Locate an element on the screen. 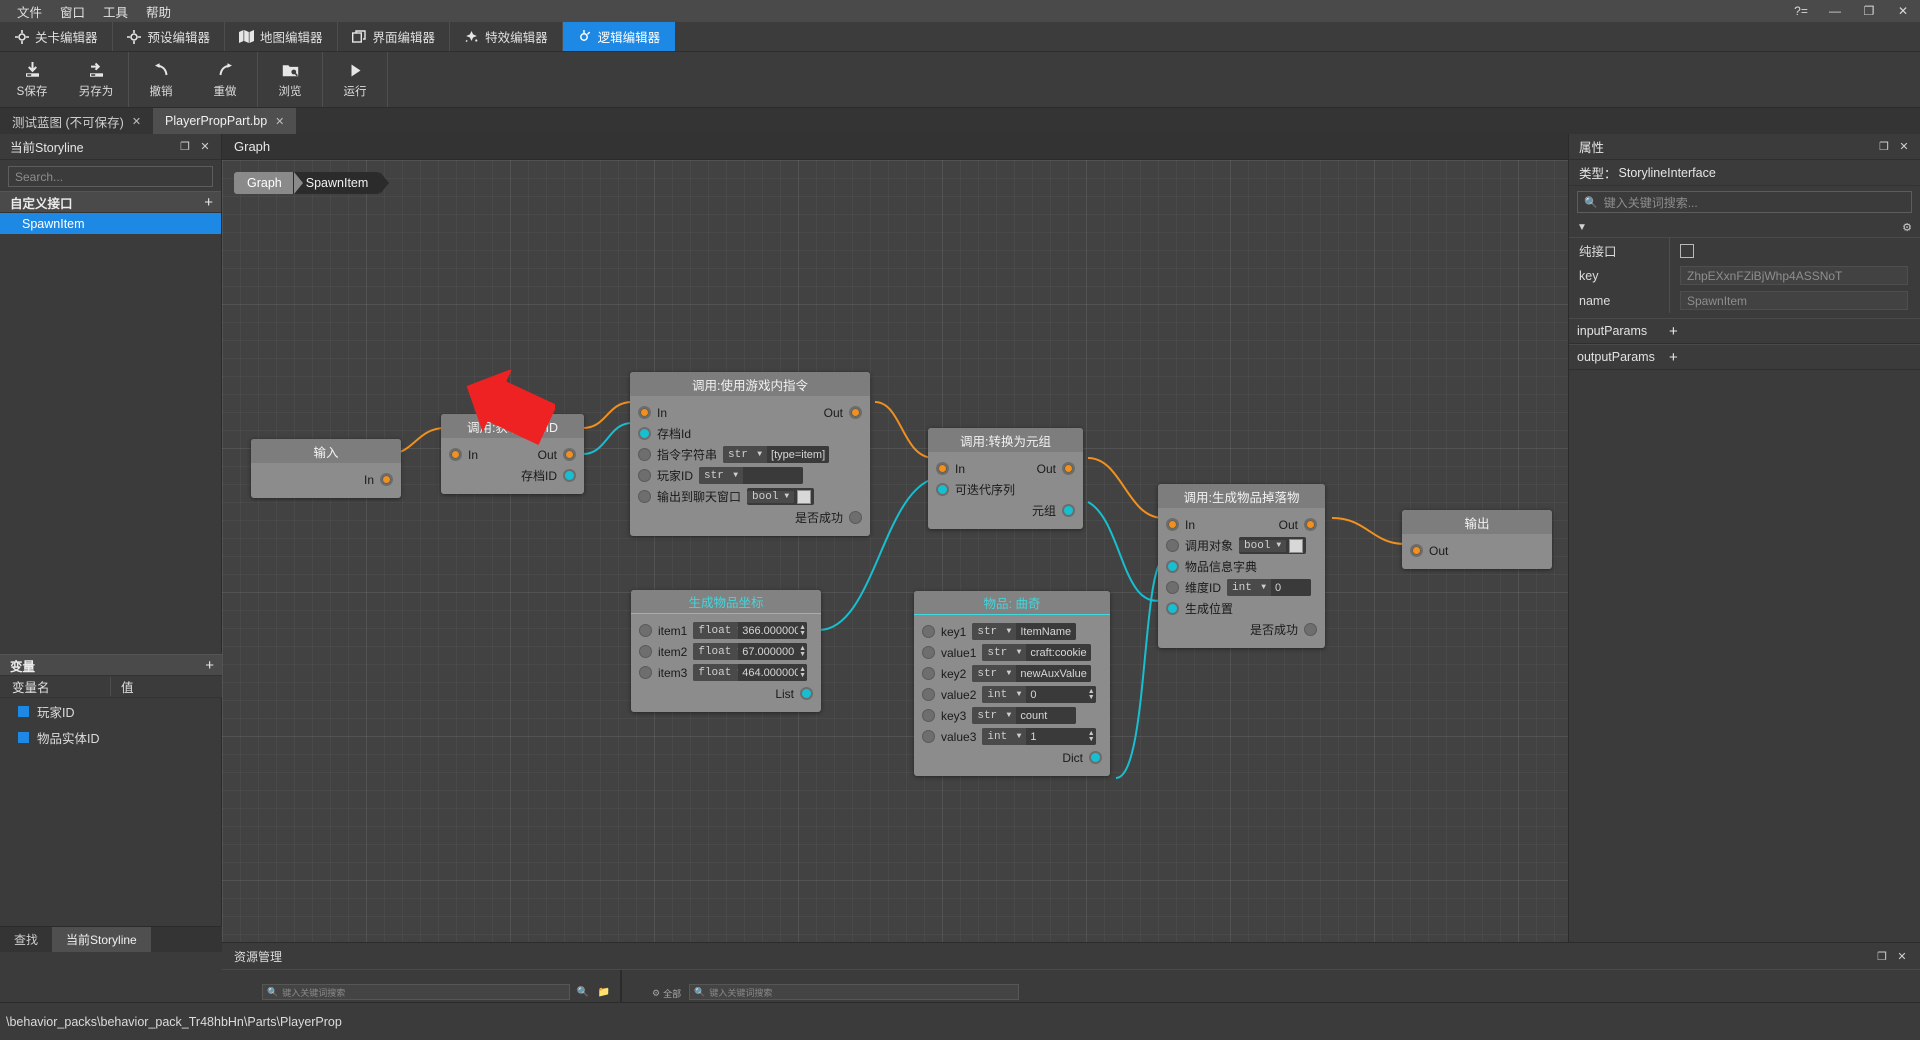 The height and width of the screenshot is (1040, 1920). add-interface-button: + is located at coordinates (208, 202).